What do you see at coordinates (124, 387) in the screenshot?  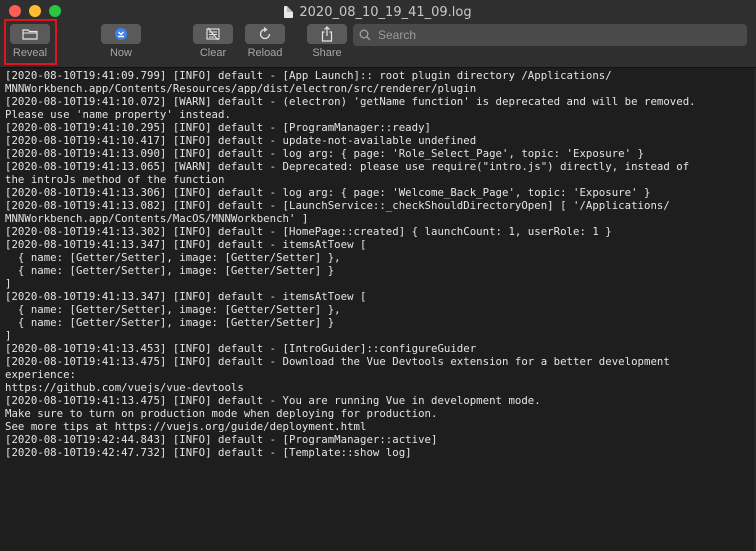 I see `log-line: https://github.com/vuejs/vue-devtools` at bounding box center [124, 387].